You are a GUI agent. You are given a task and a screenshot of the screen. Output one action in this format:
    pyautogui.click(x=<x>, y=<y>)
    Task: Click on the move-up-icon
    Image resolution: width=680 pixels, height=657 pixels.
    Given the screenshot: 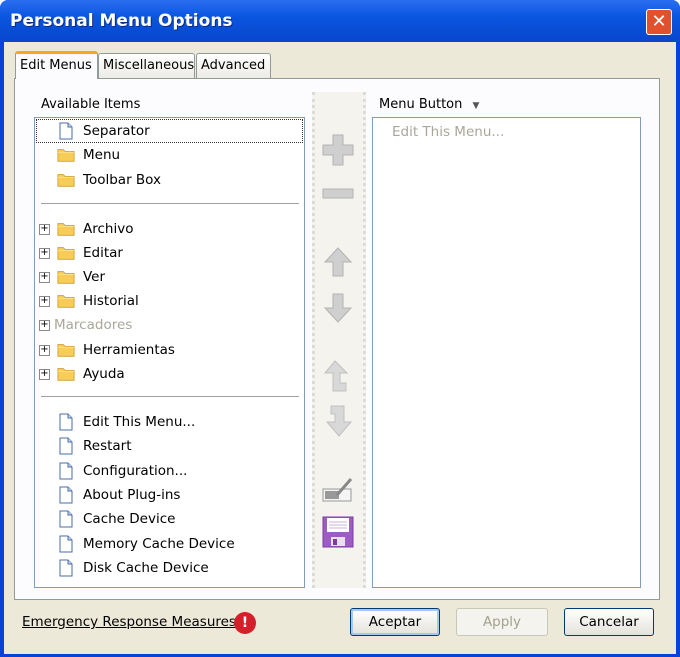 What is the action you would take?
    pyautogui.click(x=338, y=262)
    